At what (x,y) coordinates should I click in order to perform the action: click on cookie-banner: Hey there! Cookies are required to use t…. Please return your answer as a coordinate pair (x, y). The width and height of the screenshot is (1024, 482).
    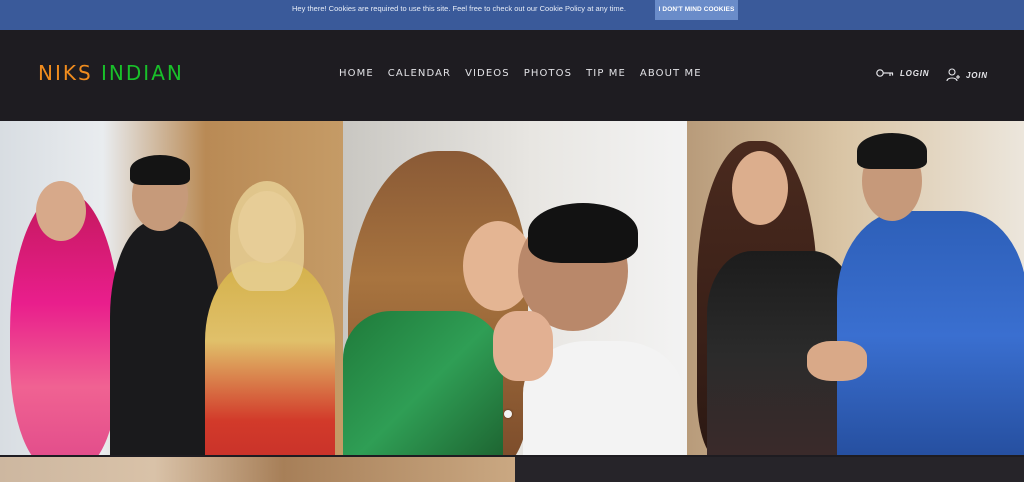
    Looking at the image, I should click on (512, 15).